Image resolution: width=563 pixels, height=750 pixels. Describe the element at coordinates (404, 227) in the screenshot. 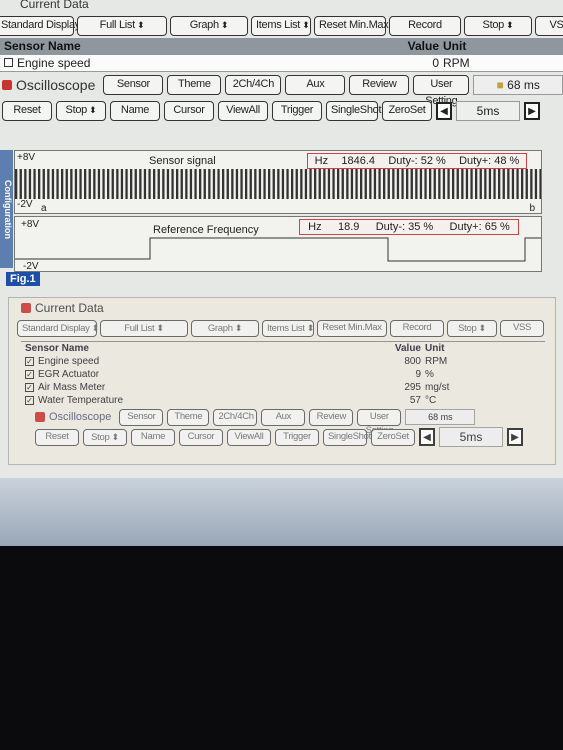

I see `ch2-duty-minus: Duty-: 35 %` at that location.